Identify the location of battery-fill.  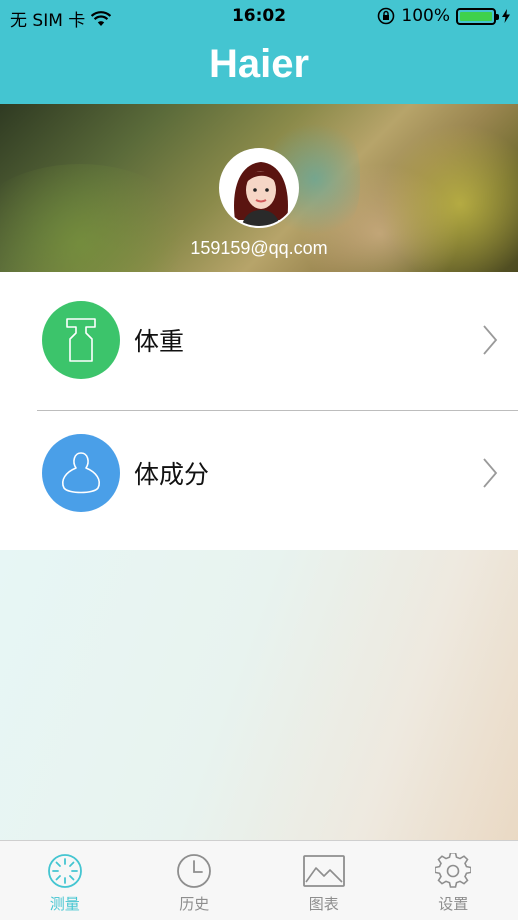
(476, 16).